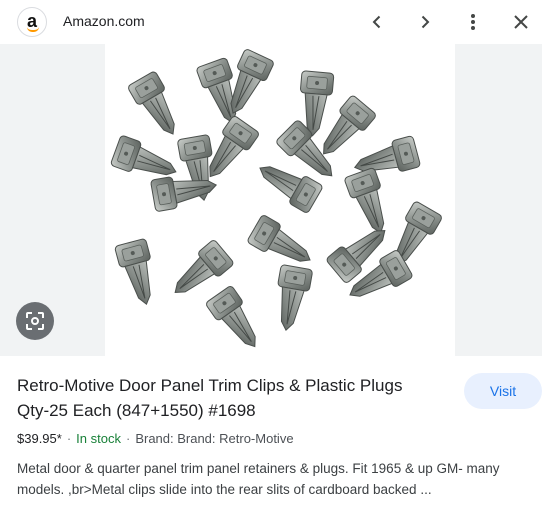  Describe the element at coordinates (39, 438) in the screenshot. I see `price: $39.95*` at that location.